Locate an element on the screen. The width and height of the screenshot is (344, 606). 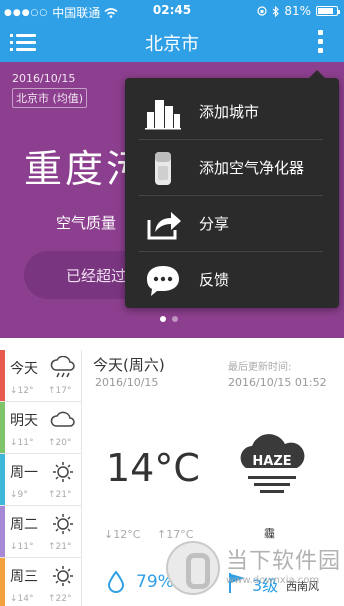
menu-item-label: 分享 is located at coordinates (214, 224).